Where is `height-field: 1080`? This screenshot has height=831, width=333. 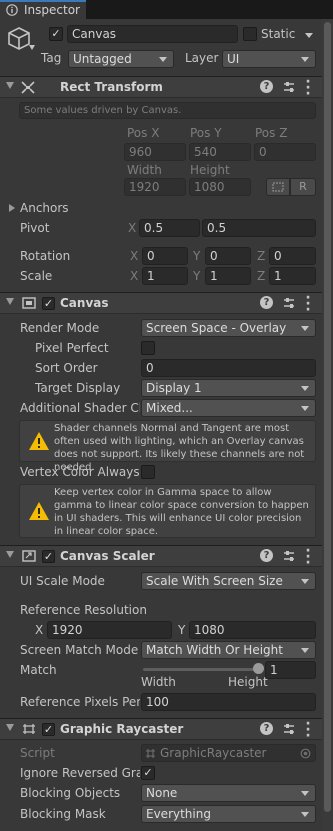
height-field: 1080 is located at coordinates (220, 187).